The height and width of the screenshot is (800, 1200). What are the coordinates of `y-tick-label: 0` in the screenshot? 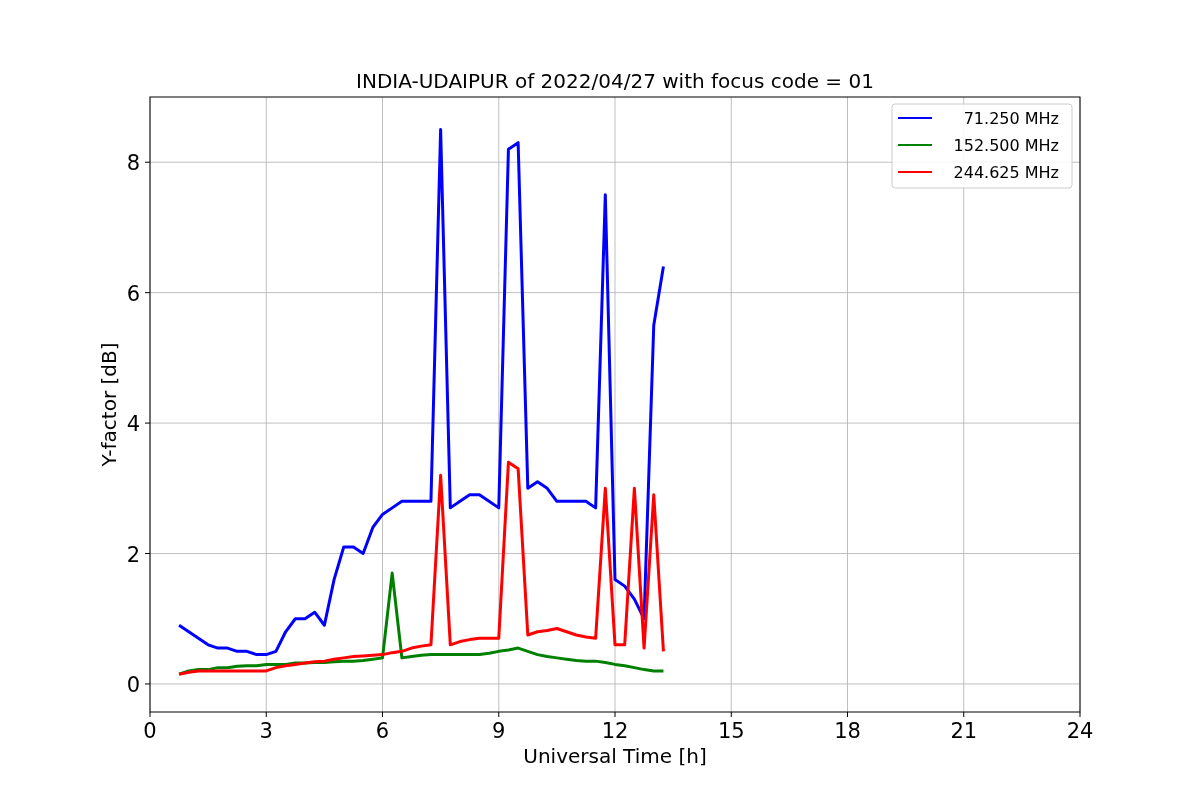 It's located at (133, 684).